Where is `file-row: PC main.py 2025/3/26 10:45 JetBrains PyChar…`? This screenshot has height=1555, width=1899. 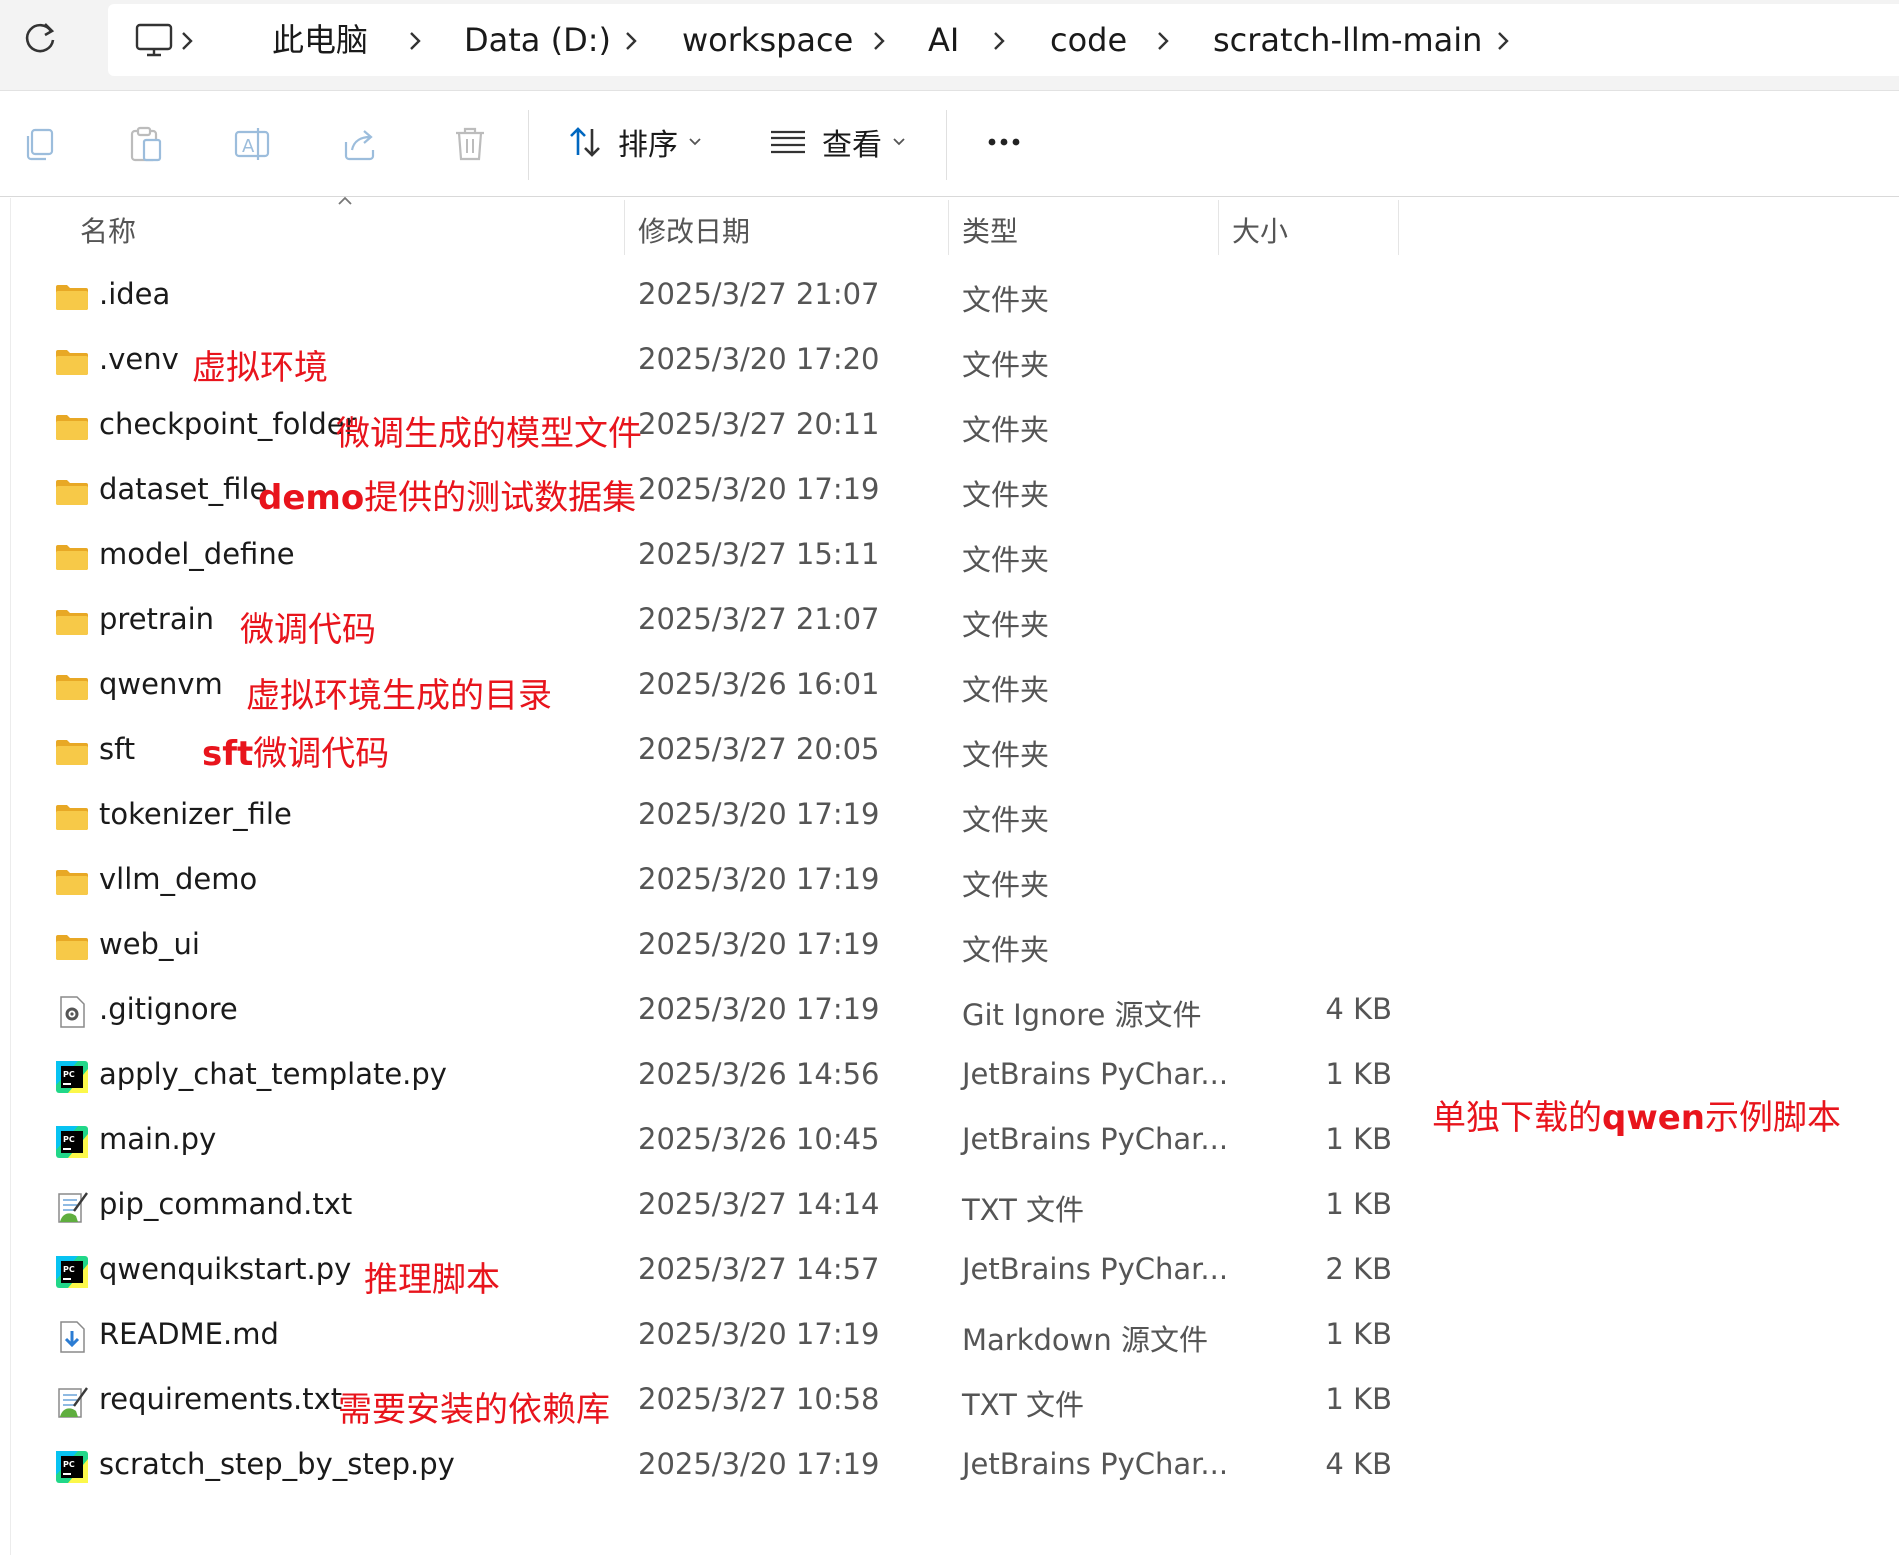
file-row: PC main.py 2025/3/26 10:45 JetBrains PyChar… is located at coordinates (712, 1142).